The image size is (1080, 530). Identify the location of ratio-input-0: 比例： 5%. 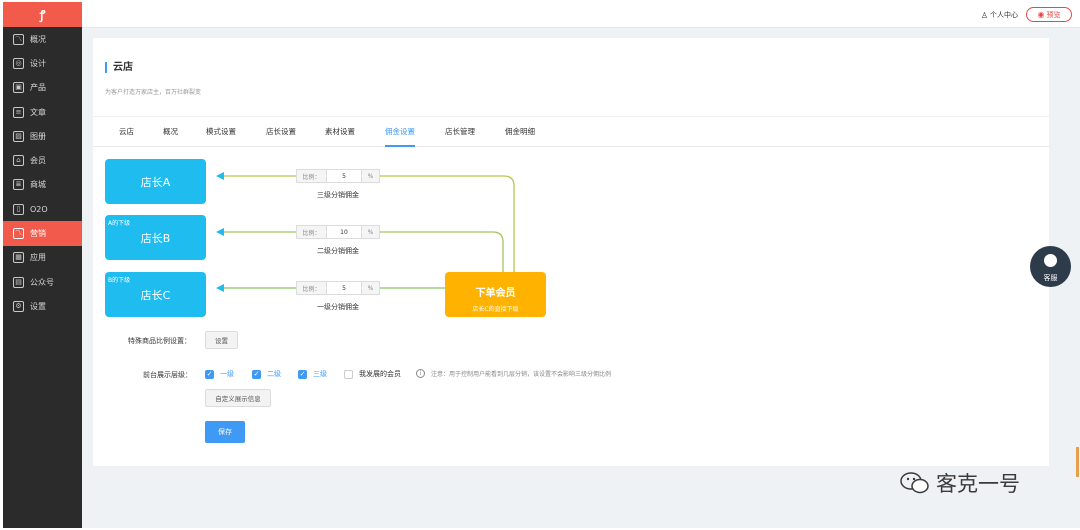
(338, 176).